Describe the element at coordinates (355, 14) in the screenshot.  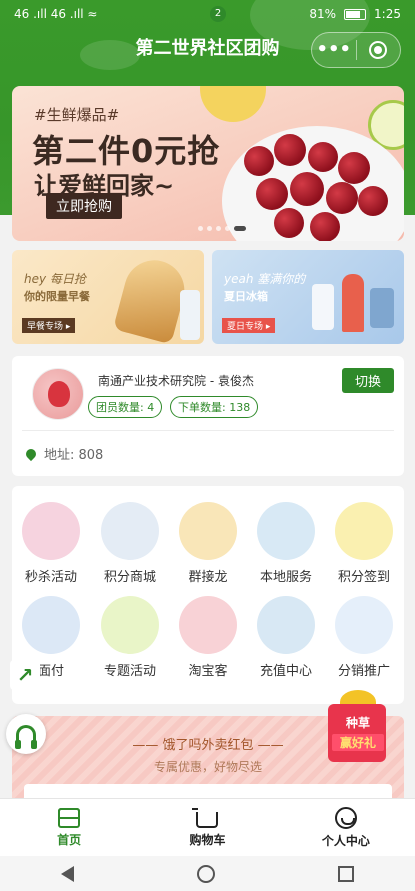
I see `battery-icon` at that location.